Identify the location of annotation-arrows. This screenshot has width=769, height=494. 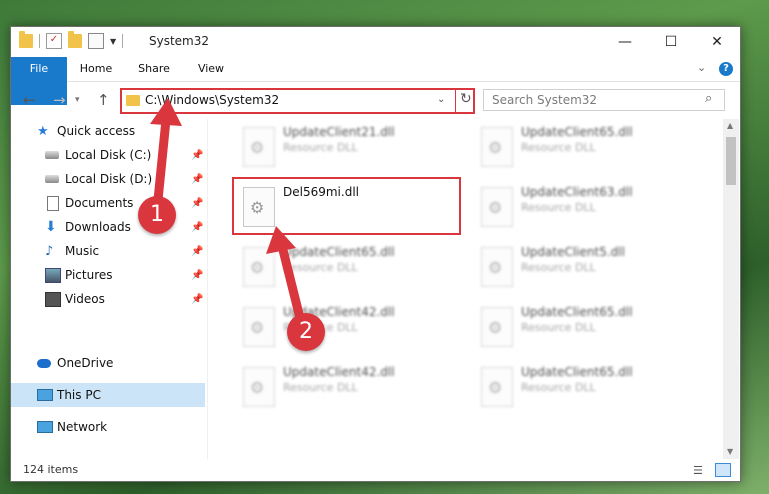
(227, 210).